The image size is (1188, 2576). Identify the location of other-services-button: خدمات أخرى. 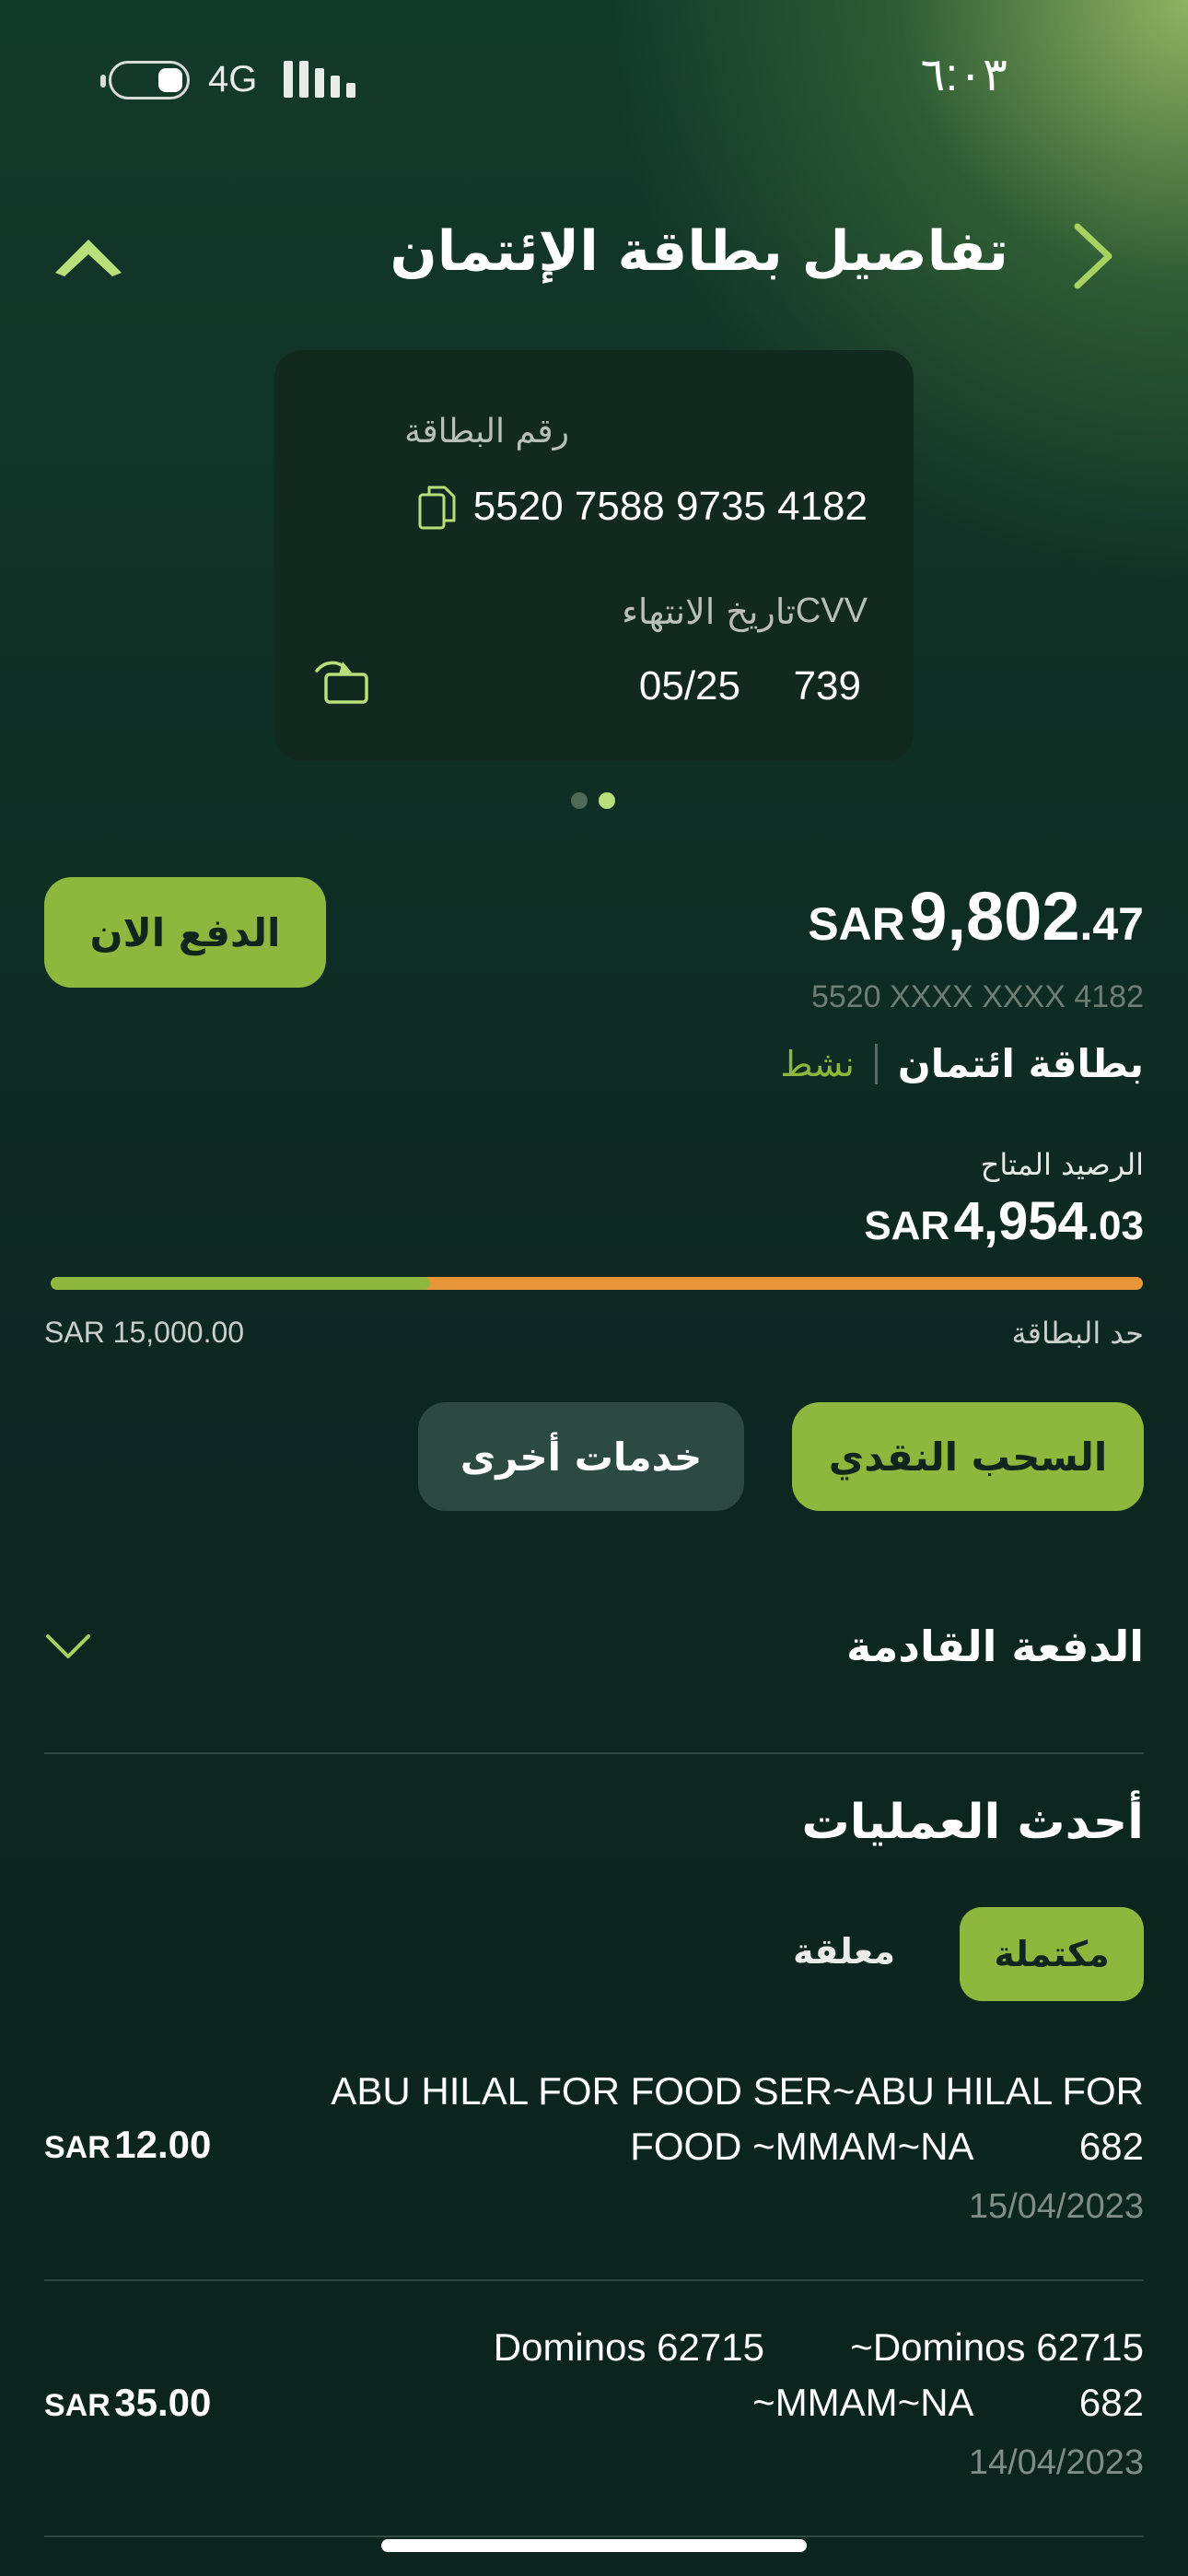
(581, 1456).